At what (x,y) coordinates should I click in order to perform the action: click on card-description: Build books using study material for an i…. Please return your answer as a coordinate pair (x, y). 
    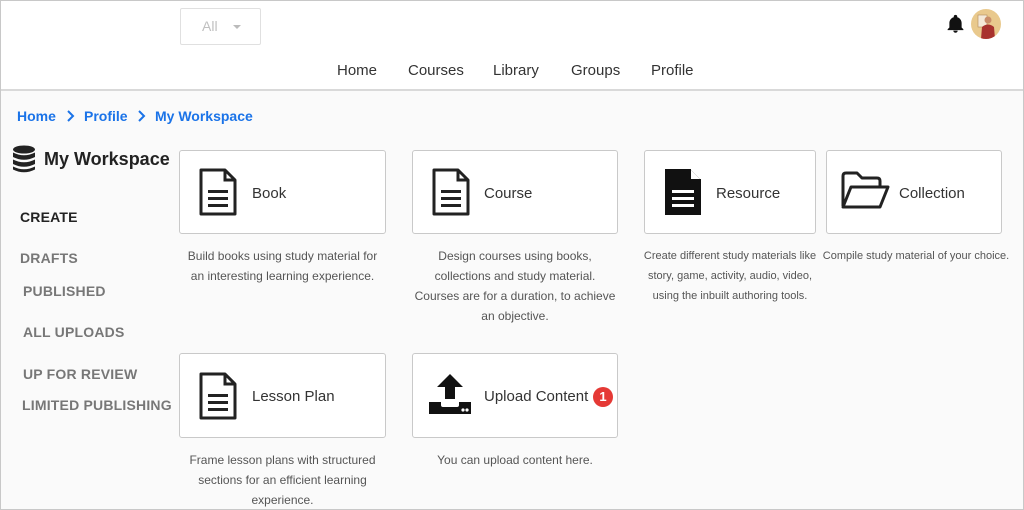
    Looking at the image, I should click on (282, 266).